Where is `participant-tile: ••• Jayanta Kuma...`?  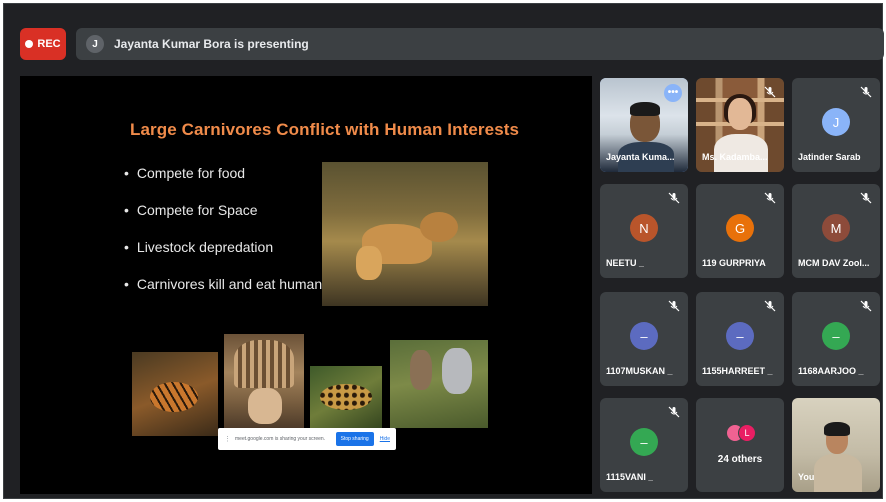 participant-tile: ••• Jayanta Kuma... is located at coordinates (644, 125).